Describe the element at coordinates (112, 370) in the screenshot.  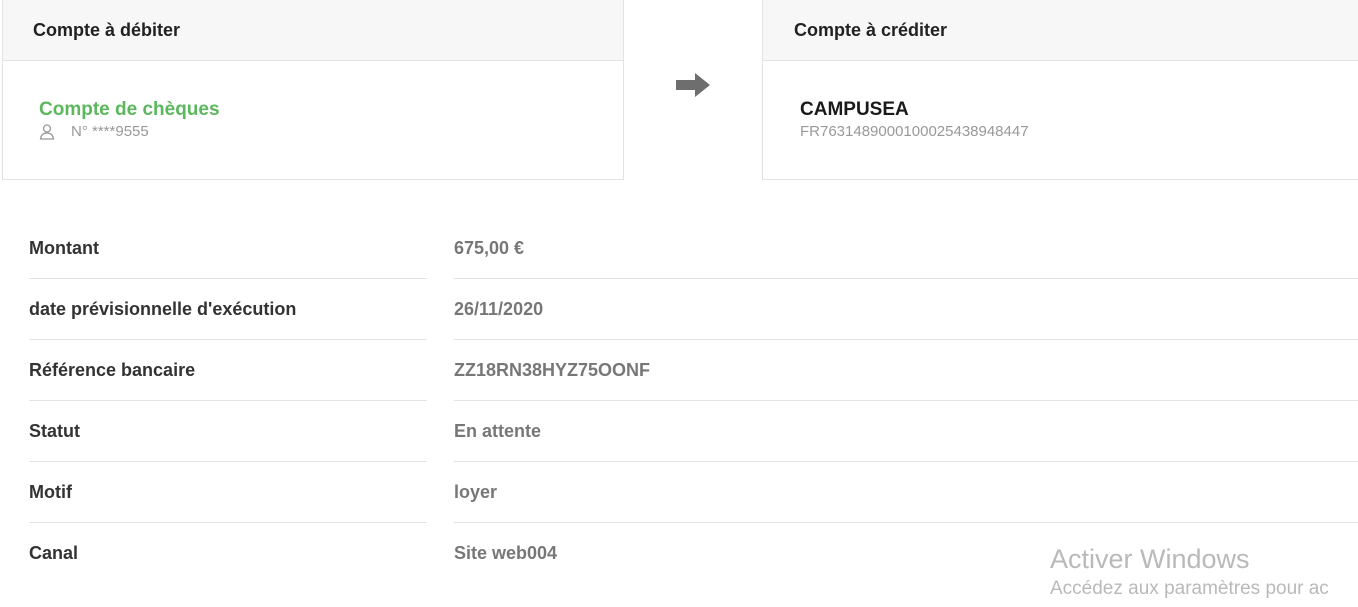
I see `detail-label: Référence bancaire` at that location.